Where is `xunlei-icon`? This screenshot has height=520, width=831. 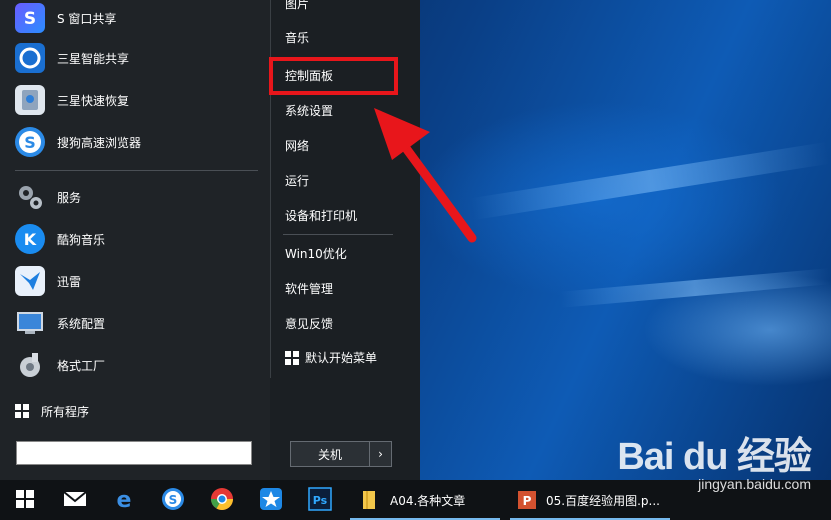 xunlei-icon is located at coordinates (30, 281).